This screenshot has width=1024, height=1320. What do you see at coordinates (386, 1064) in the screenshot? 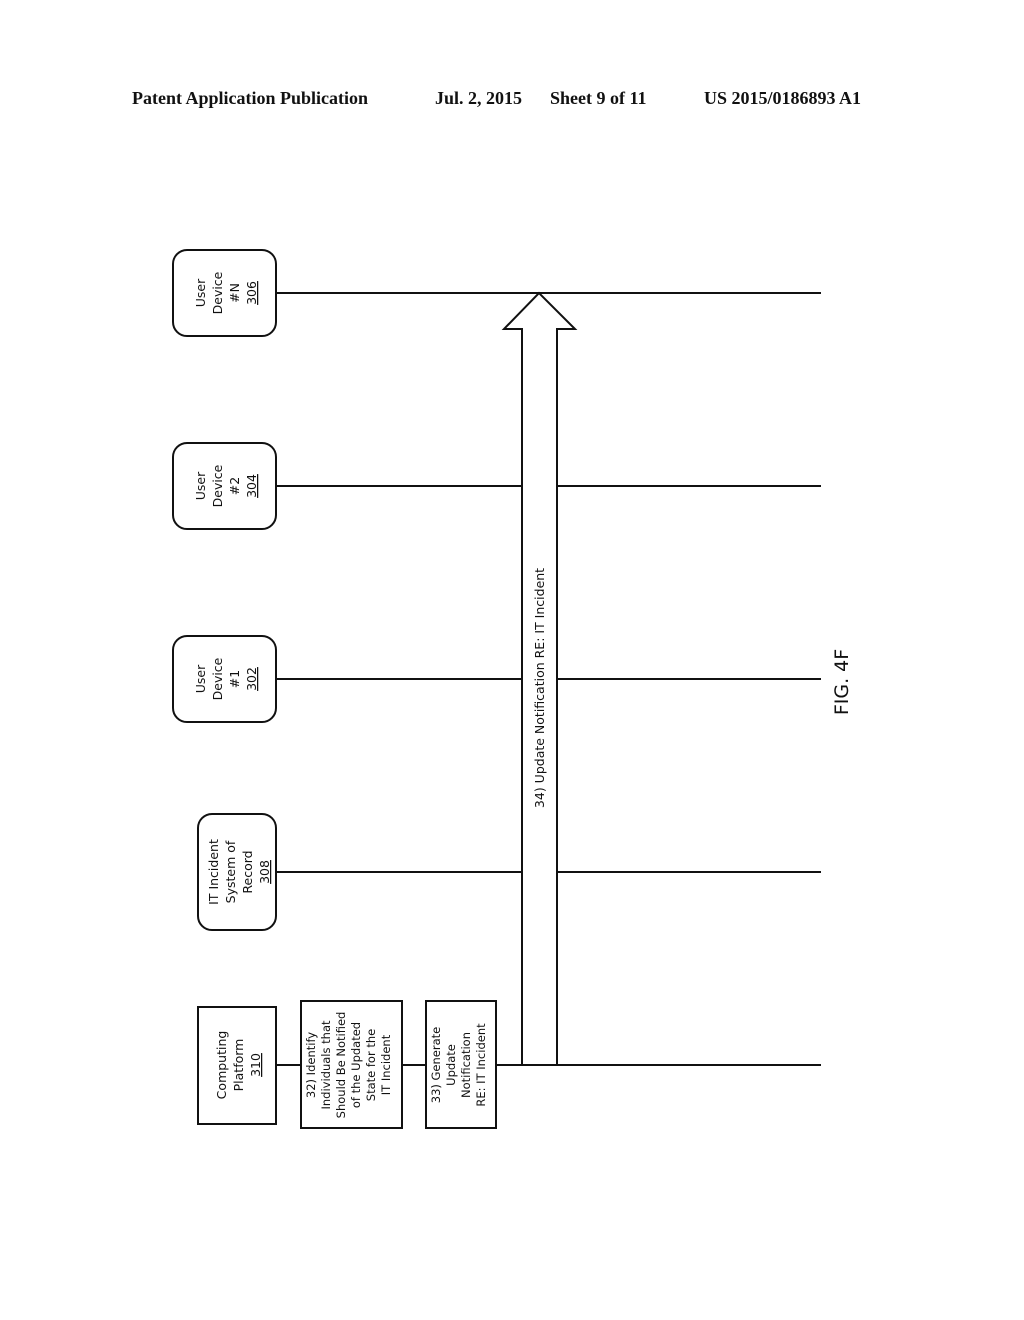
I see `step-text: IT Incident` at bounding box center [386, 1064].